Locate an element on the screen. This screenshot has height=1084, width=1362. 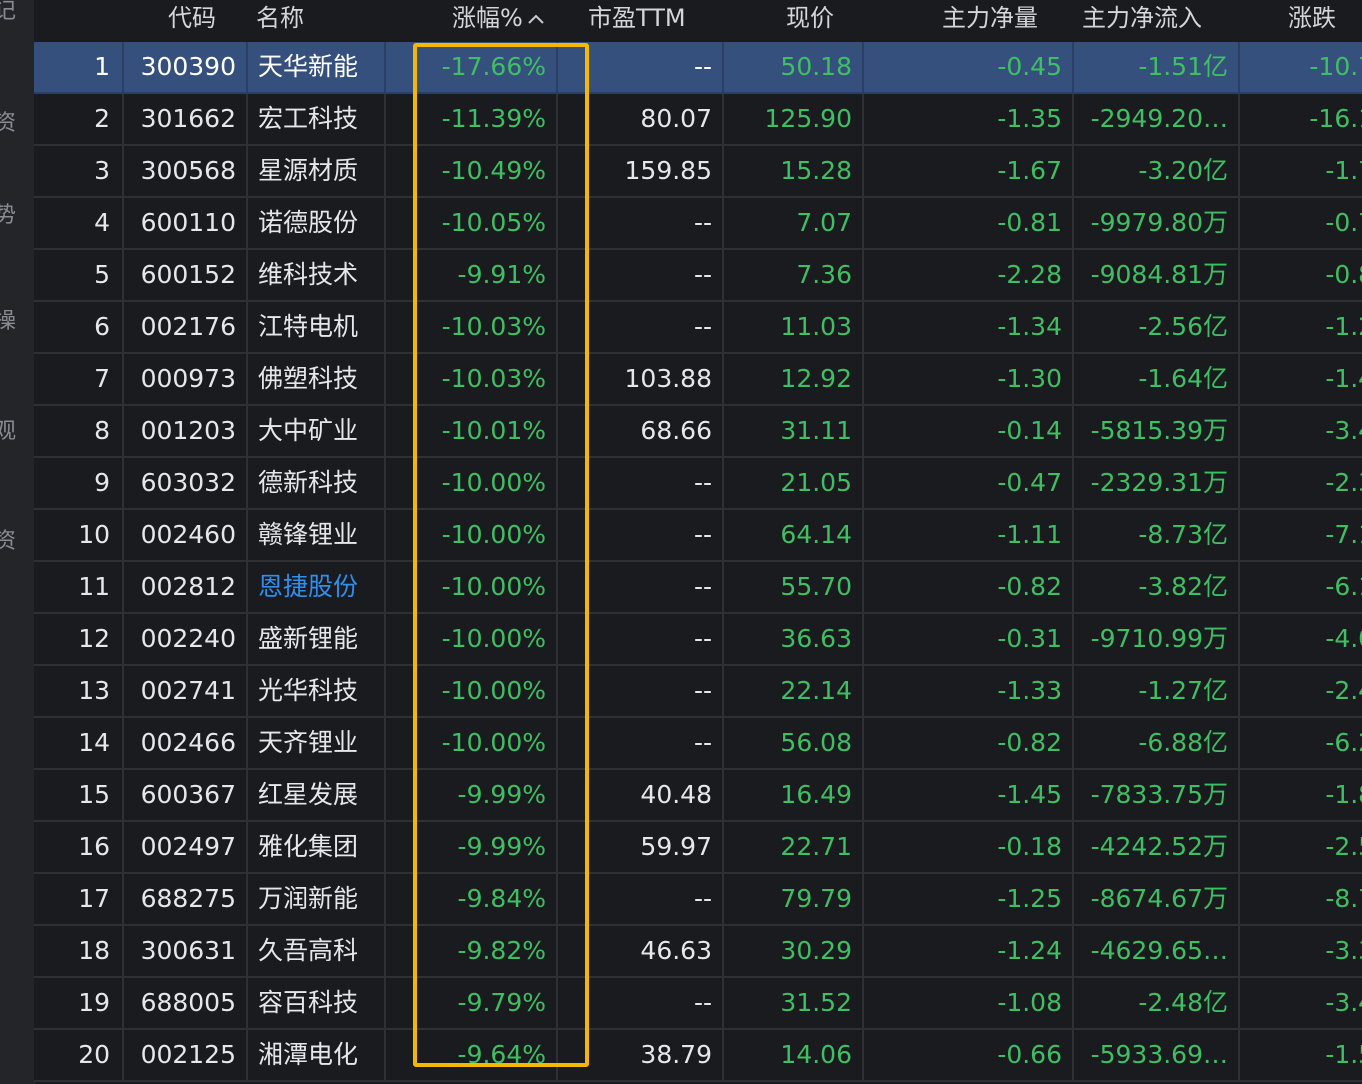
sidebar-label: 观 is located at coordinates (8, 432).